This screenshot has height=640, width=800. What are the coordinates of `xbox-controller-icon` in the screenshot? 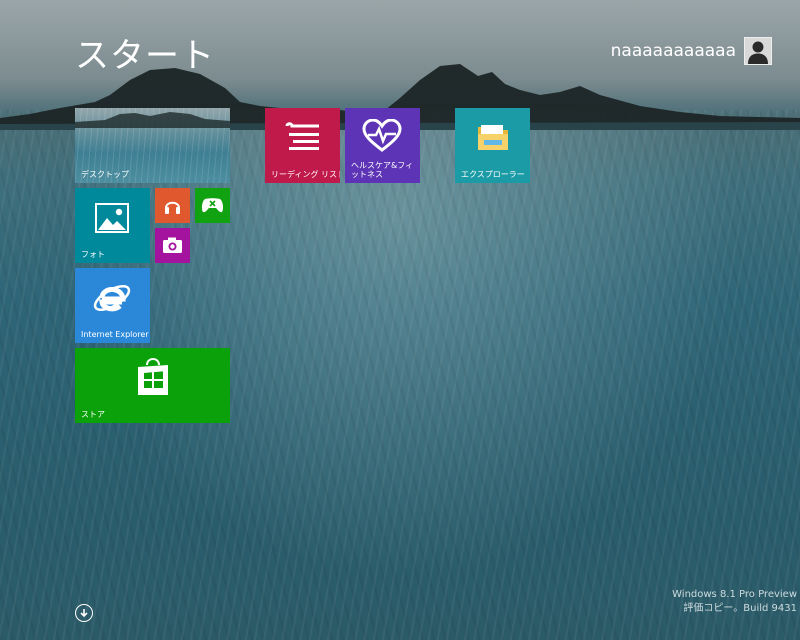 It's located at (212, 205).